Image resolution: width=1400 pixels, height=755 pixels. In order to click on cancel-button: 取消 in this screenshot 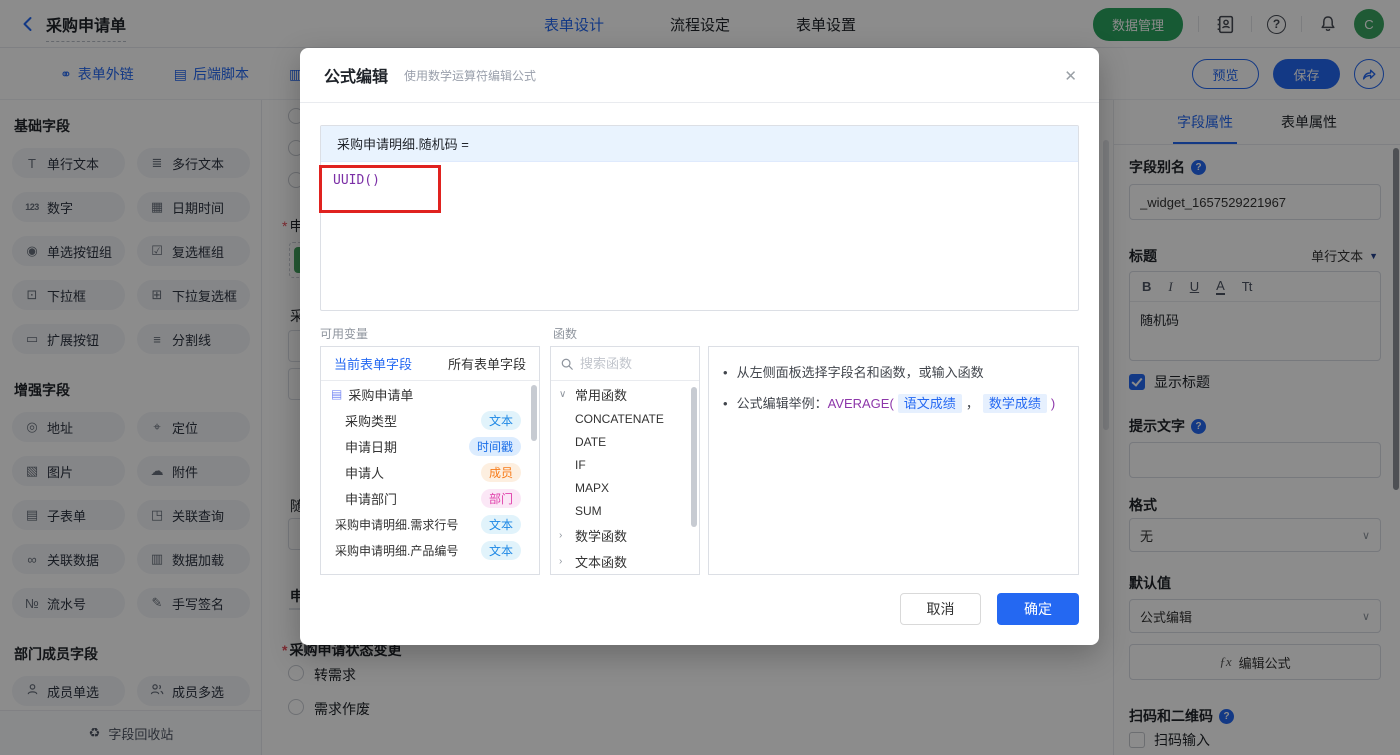, I will do `click(940, 609)`.